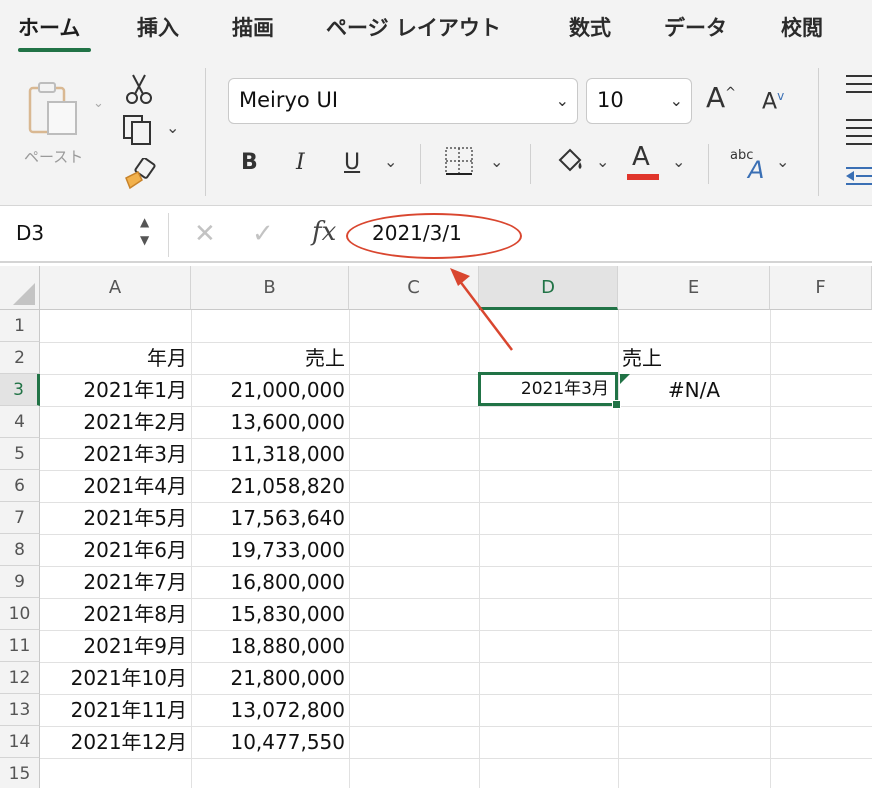  What do you see at coordinates (413, 27) in the screenshot?
I see `tab-page-layout: ページ レイアウト` at bounding box center [413, 27].